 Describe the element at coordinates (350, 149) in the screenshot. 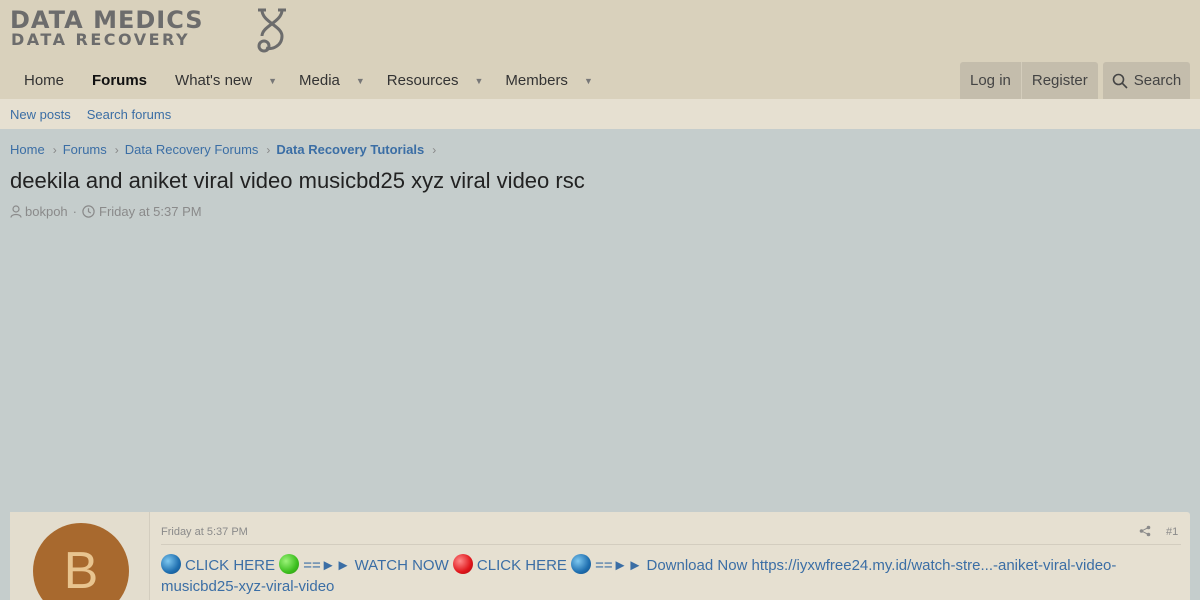

I see `breadcrumb-data-recovery-tutorials: Data Recovery Tutorials` at that location.